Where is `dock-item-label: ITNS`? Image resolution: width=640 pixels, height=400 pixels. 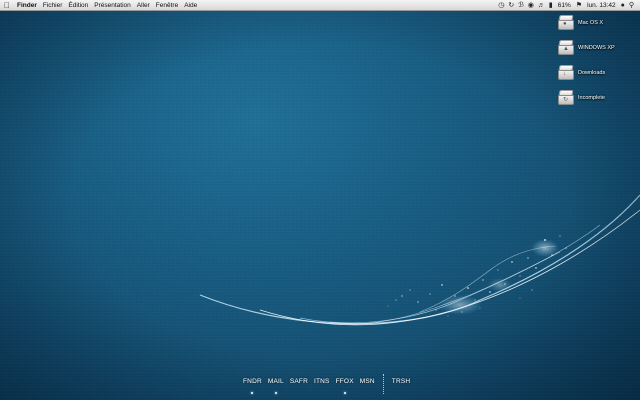 dock-item-label: ITNS is located at coordinates (321, 381).